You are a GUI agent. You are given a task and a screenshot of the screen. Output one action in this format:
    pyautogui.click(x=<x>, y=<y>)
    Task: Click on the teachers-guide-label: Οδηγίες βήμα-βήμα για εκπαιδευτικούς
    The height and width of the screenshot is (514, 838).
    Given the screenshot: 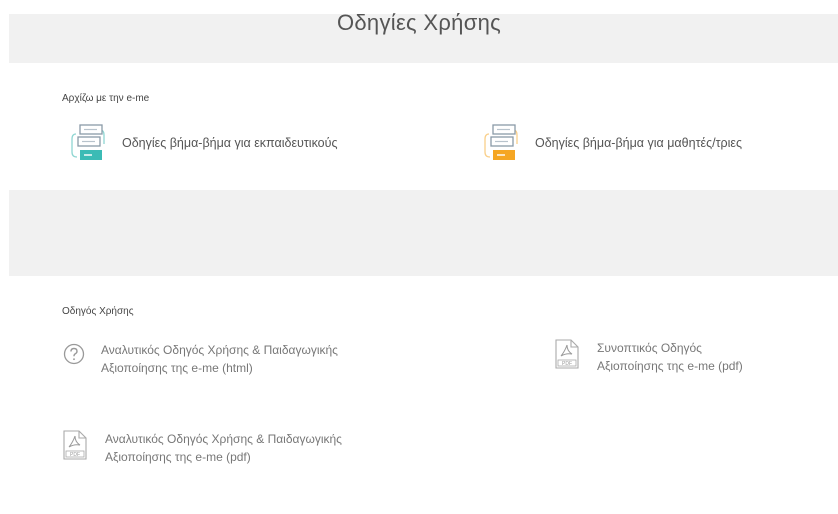 What is the action you would take?
    pyautogui.click(x=230, y=143)
    